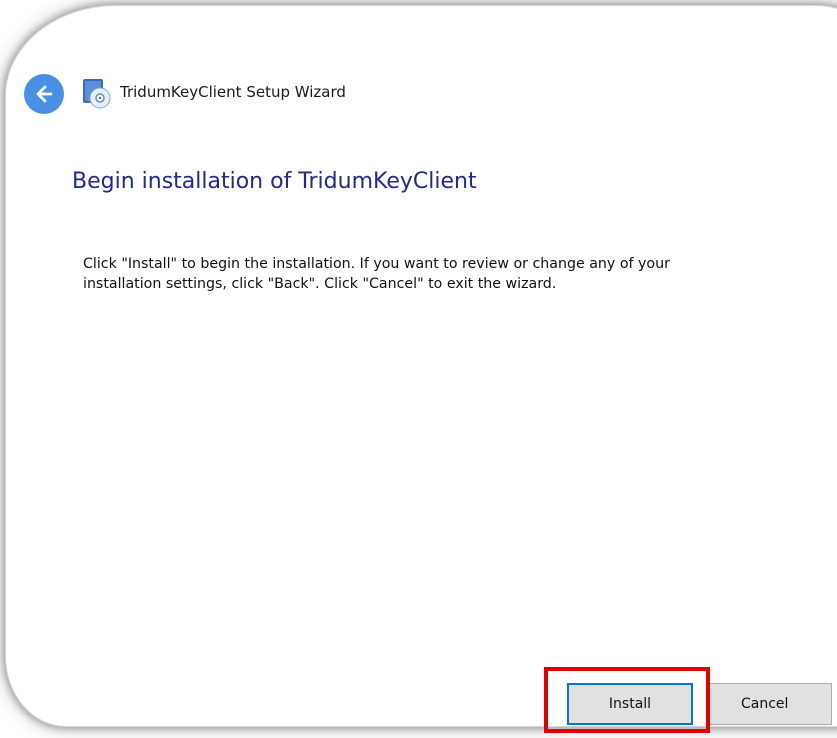 This screenshot has width=837, height=738. I want to click on setup-disc-icon, so click(97, 94).